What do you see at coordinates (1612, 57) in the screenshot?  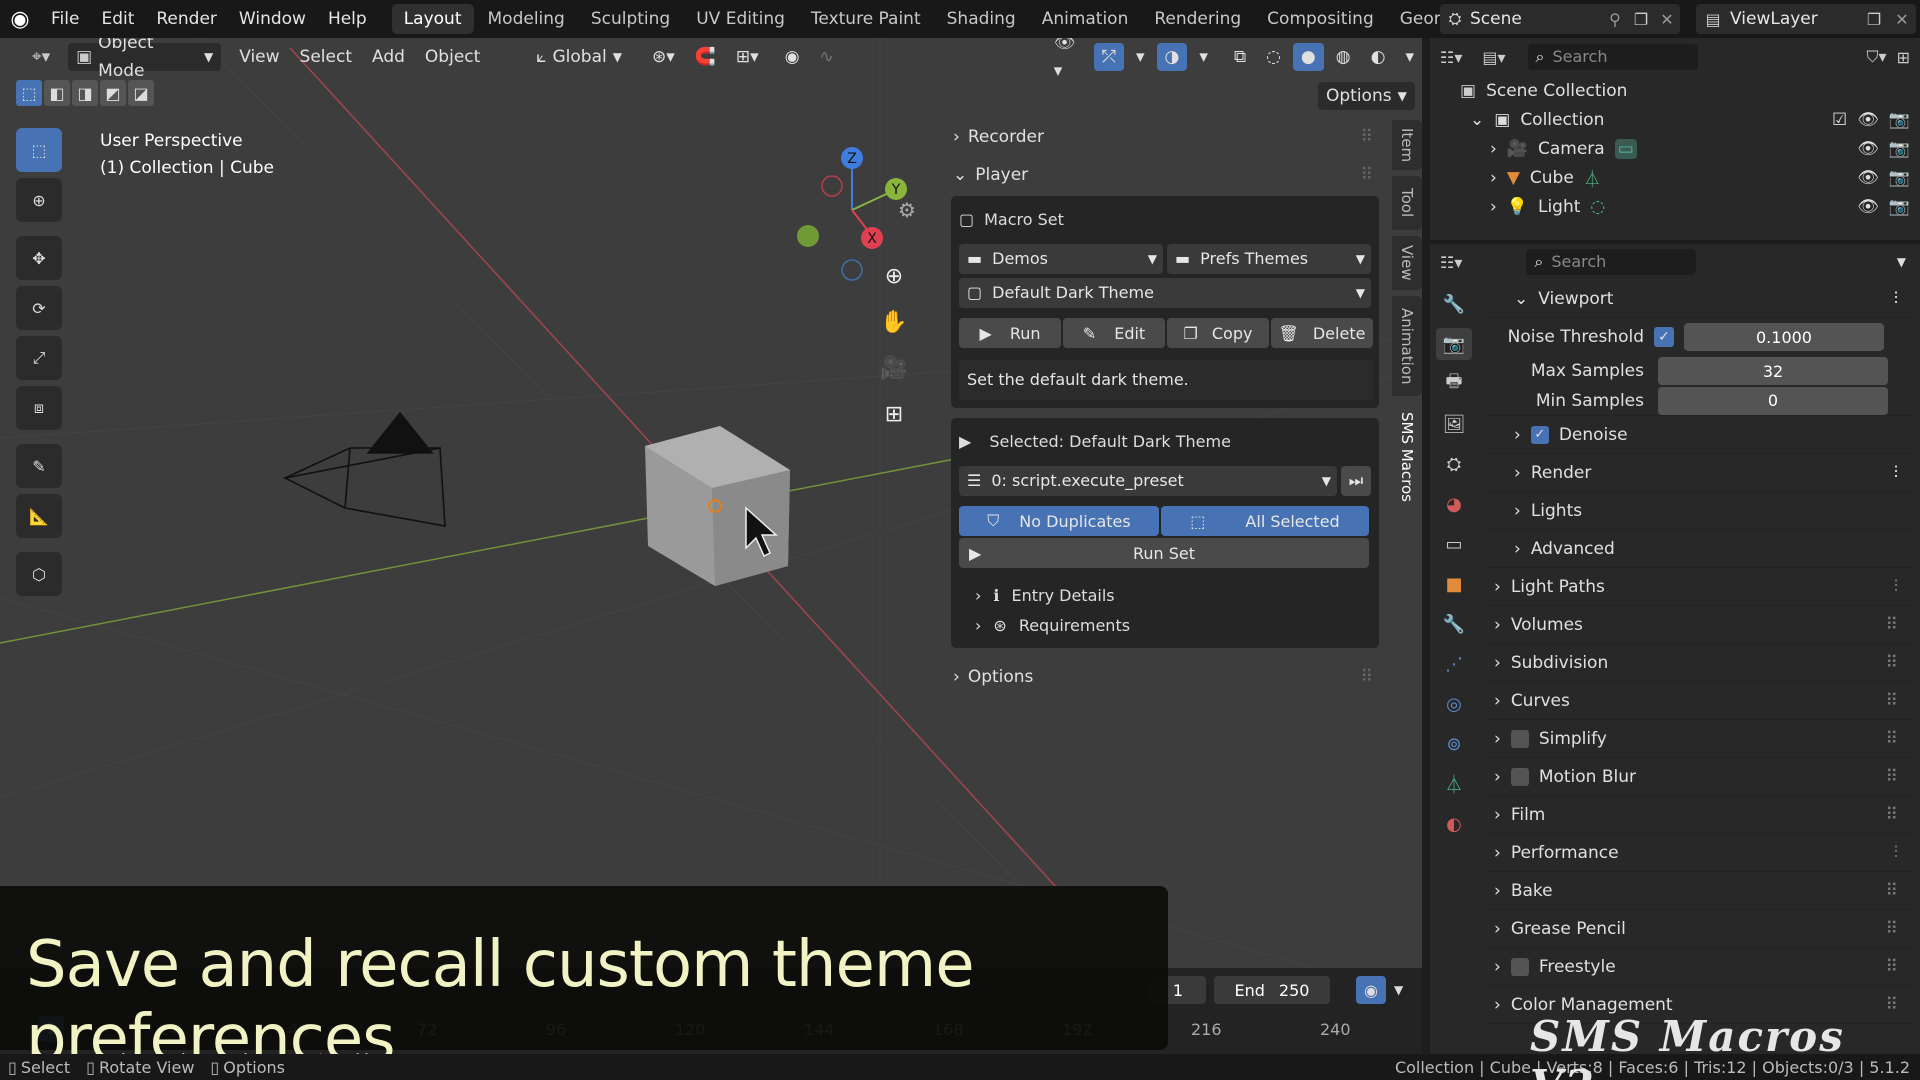 I see `outliner-search-input: ⌕ Search` at bounding box center [1612, 57].